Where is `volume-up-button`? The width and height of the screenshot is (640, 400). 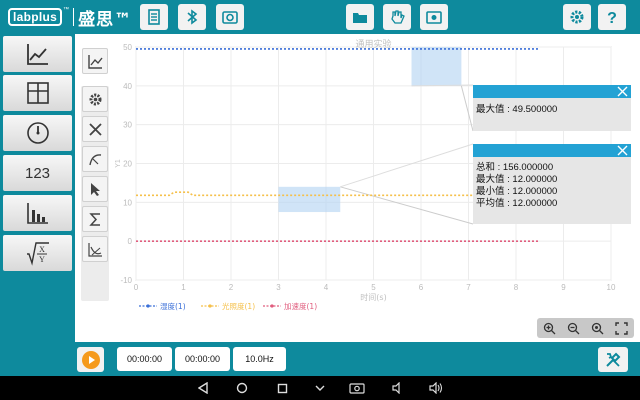
volume-up-button is located at coordinates (436, 388).